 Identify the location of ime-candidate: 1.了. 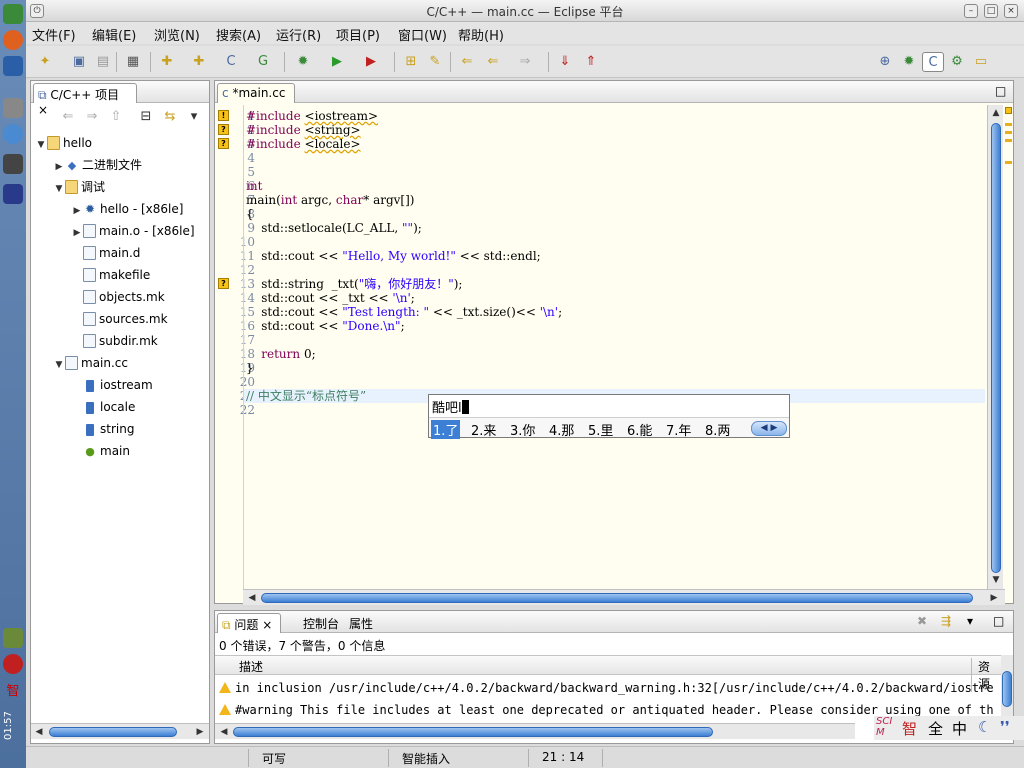
(446, 429).